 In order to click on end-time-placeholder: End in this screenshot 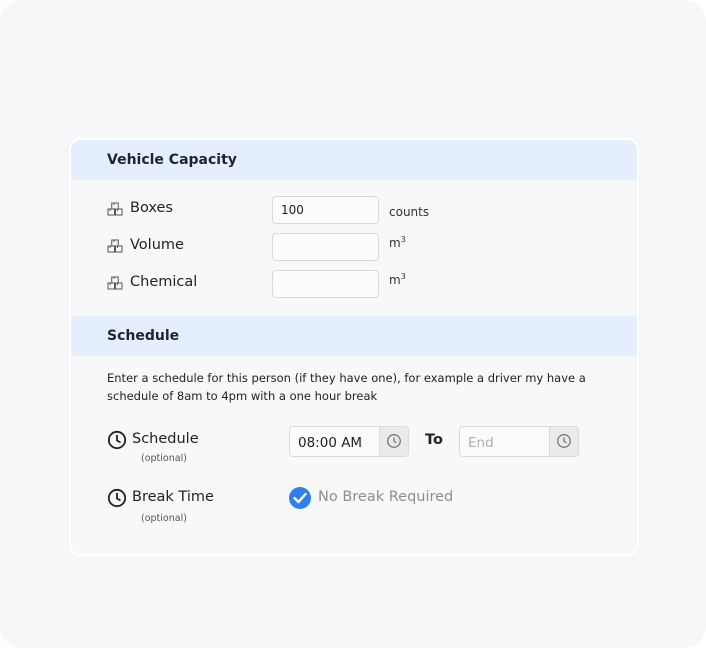, I will do `click(481, 443)`.